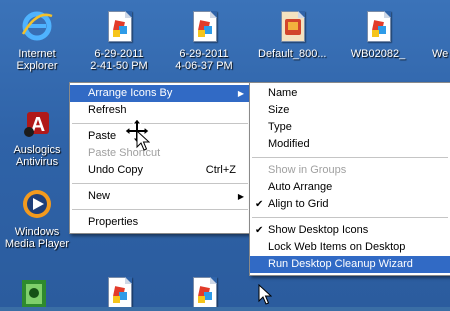  Describe the element at coordinates (130, 93) in the screenshot. I see `menu-item-label: Arrange Icons By` at that location.